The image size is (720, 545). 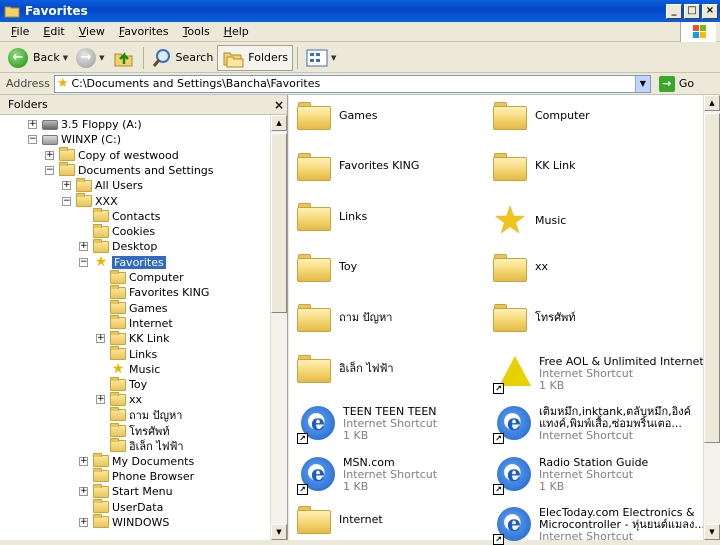 I want to click on back-button: ← Back ▼, so click(x=38, y=58).